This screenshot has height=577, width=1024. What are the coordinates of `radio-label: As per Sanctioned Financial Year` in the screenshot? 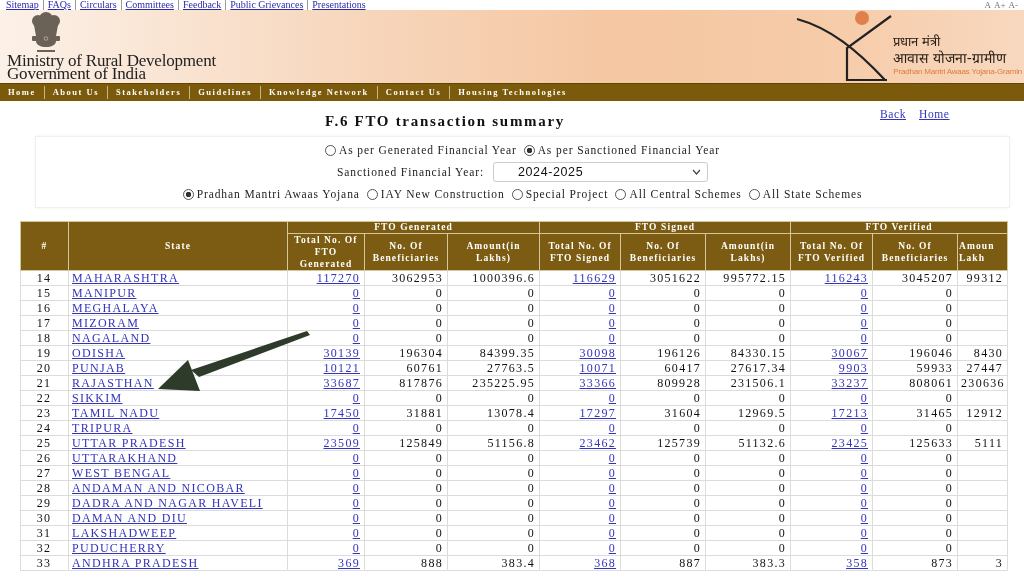 It's located at (629, 150).